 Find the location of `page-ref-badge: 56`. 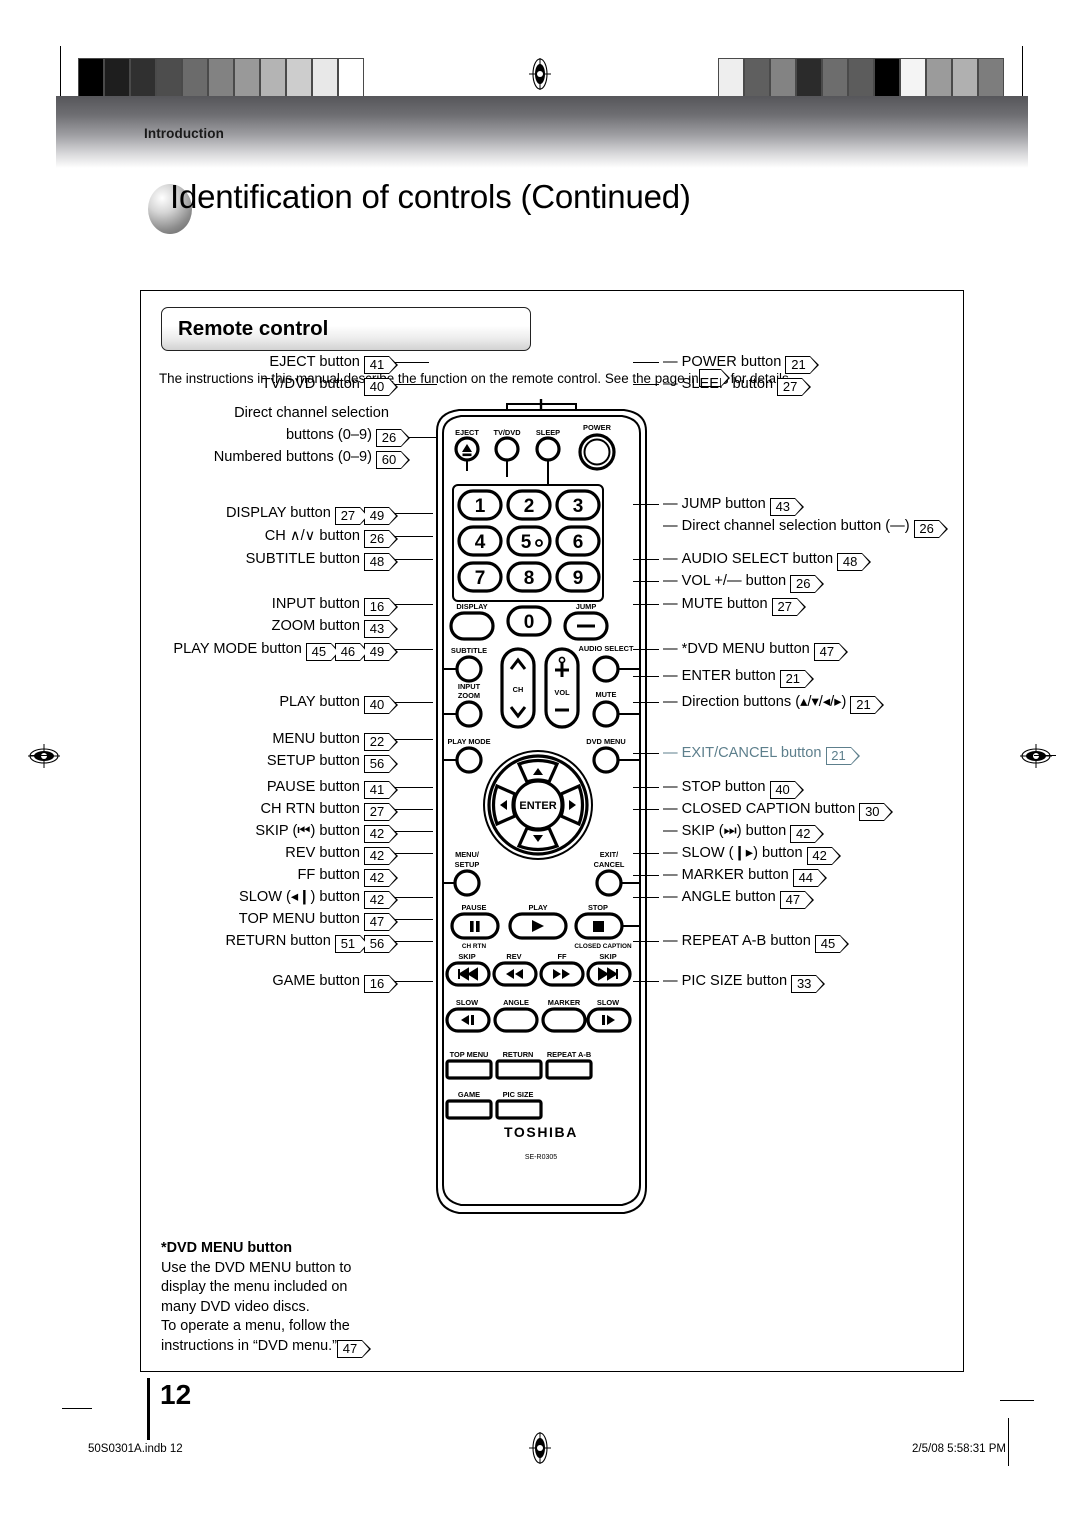

page-ref-badge: 56 is located at coordinates (381, 763).